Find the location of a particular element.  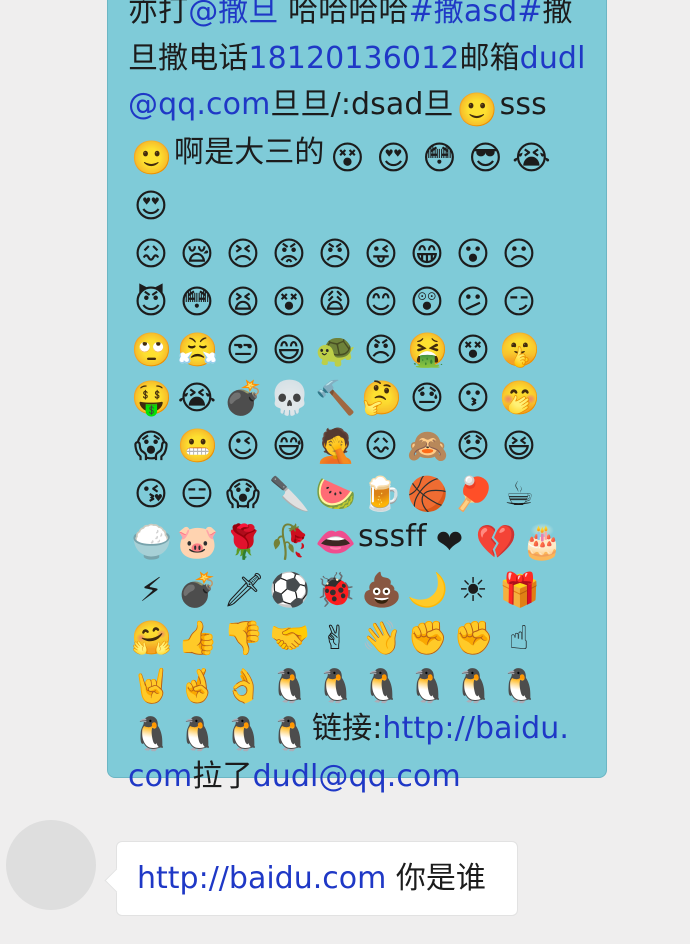

url-link: http://baidu.com is located at coordinates (261, 878).